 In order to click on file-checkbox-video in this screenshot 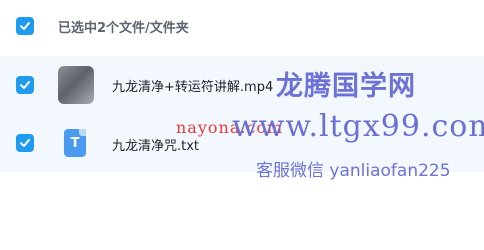, I will do `click(25, 85)`.